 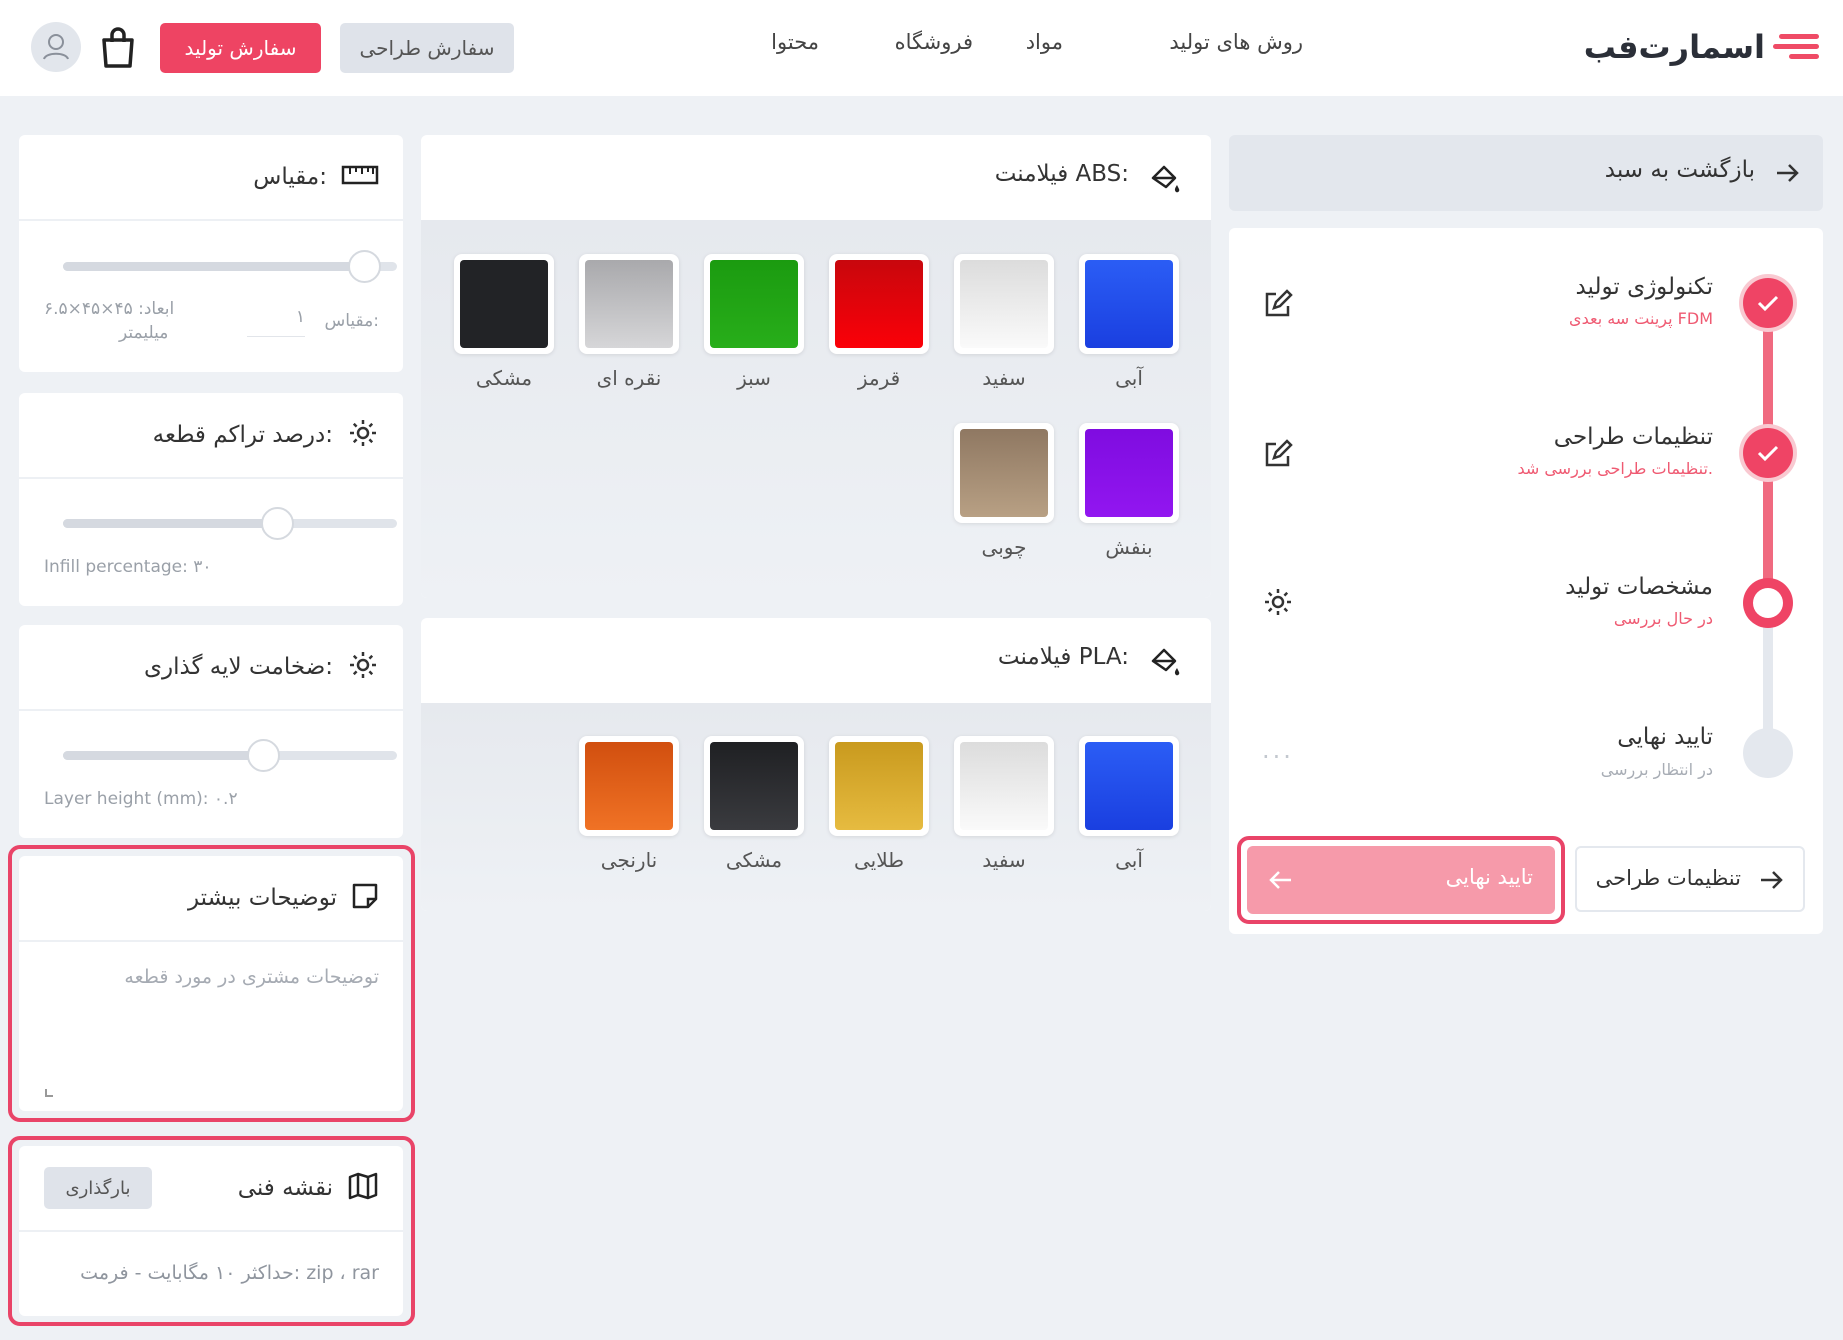 I want to click on step-1-title: تکنولوژی تولید, so click(x=1644, y=287).